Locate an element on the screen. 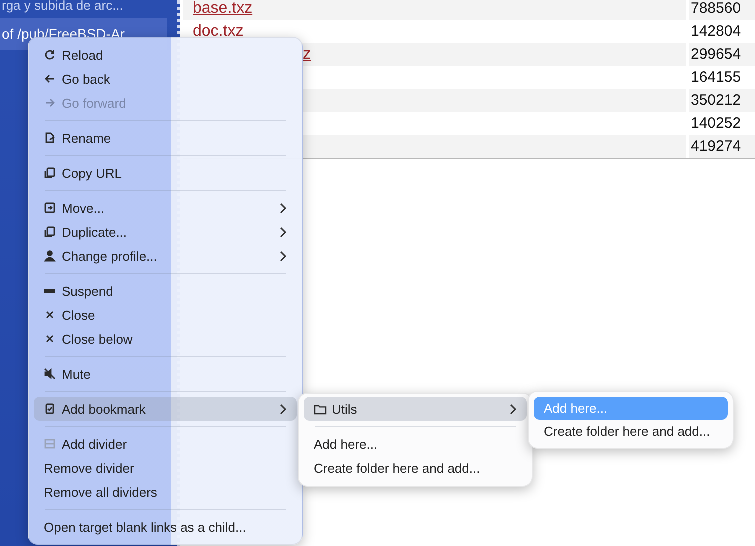  menu-item: Suspend is located at coordinates (165, 291).